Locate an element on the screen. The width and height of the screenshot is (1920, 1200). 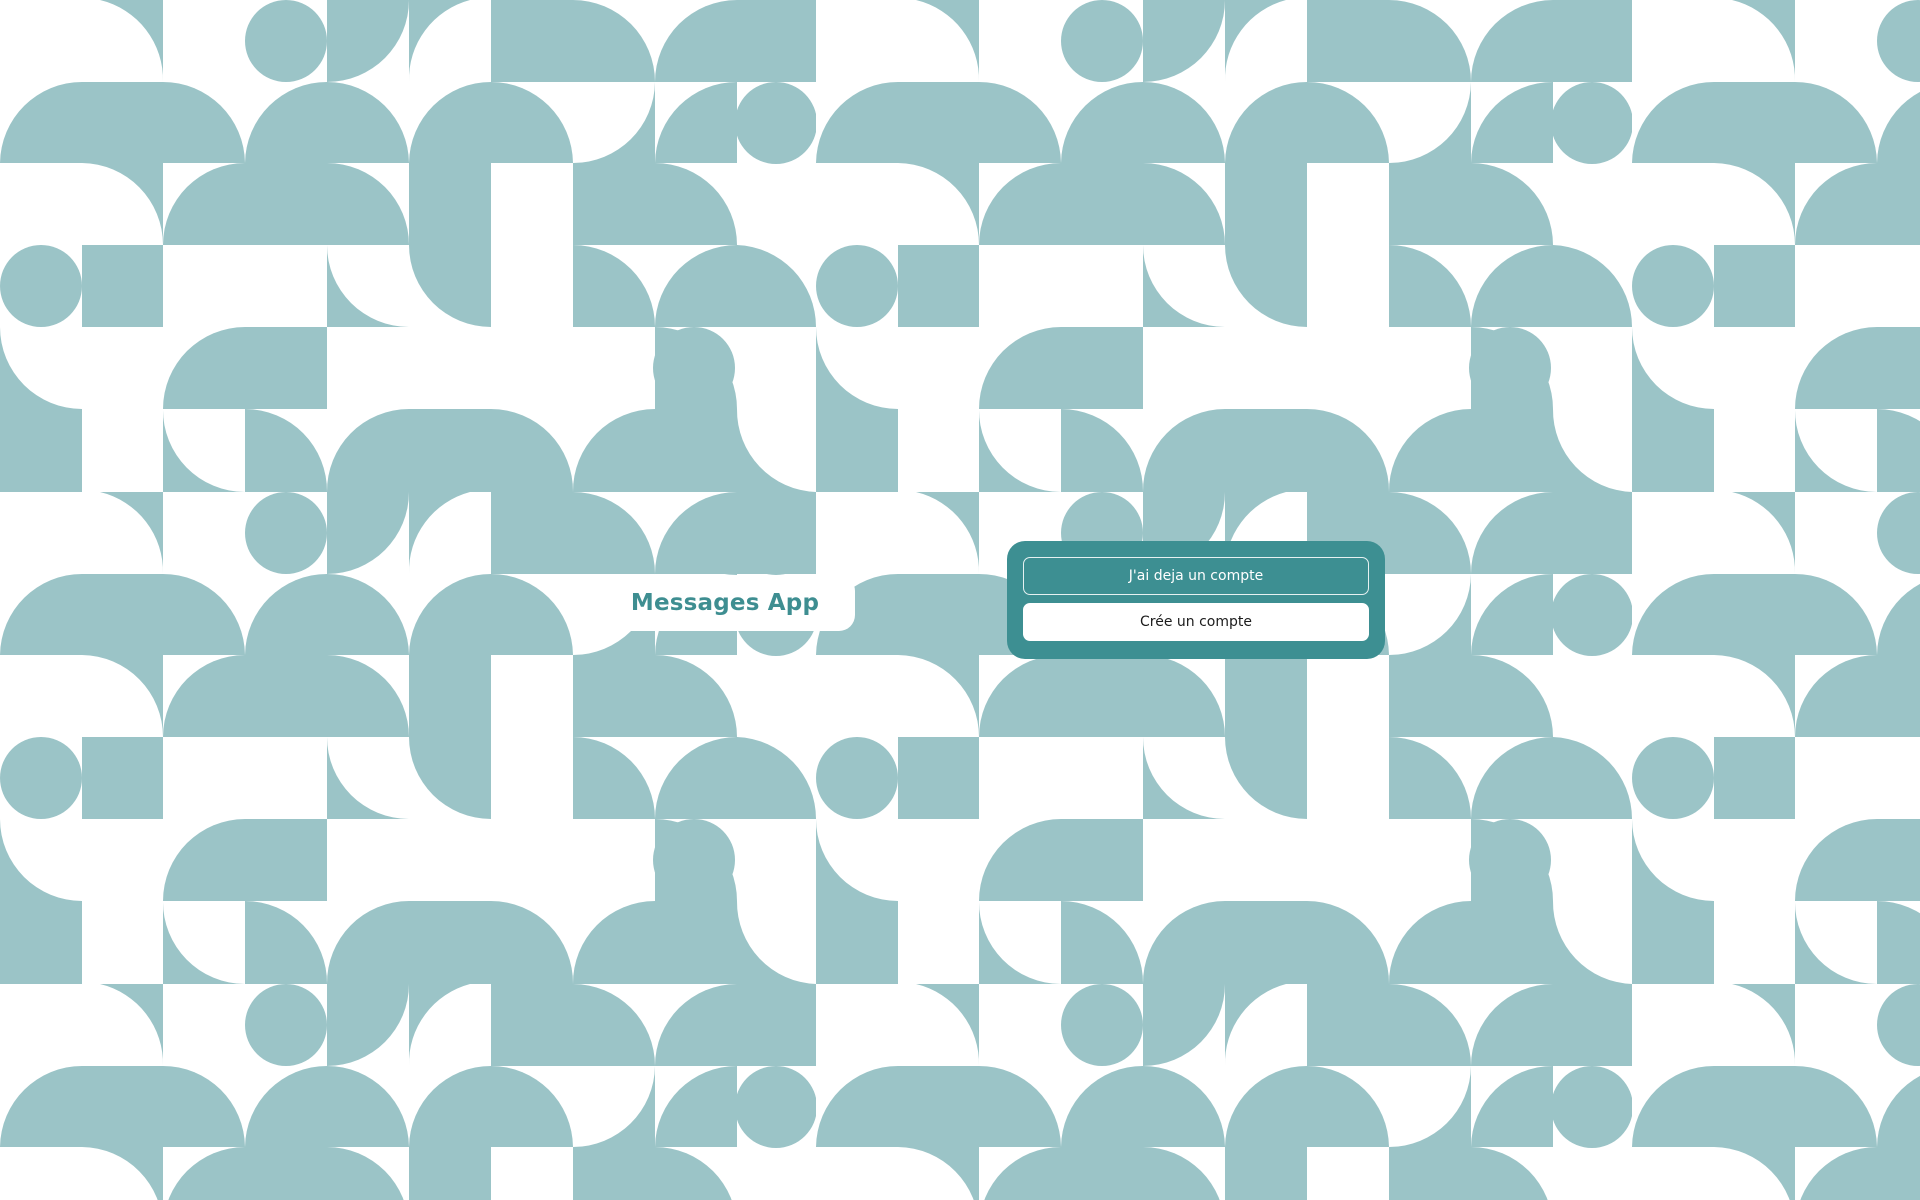
app-title-card: Messages App is located at coordinates (725, 603).